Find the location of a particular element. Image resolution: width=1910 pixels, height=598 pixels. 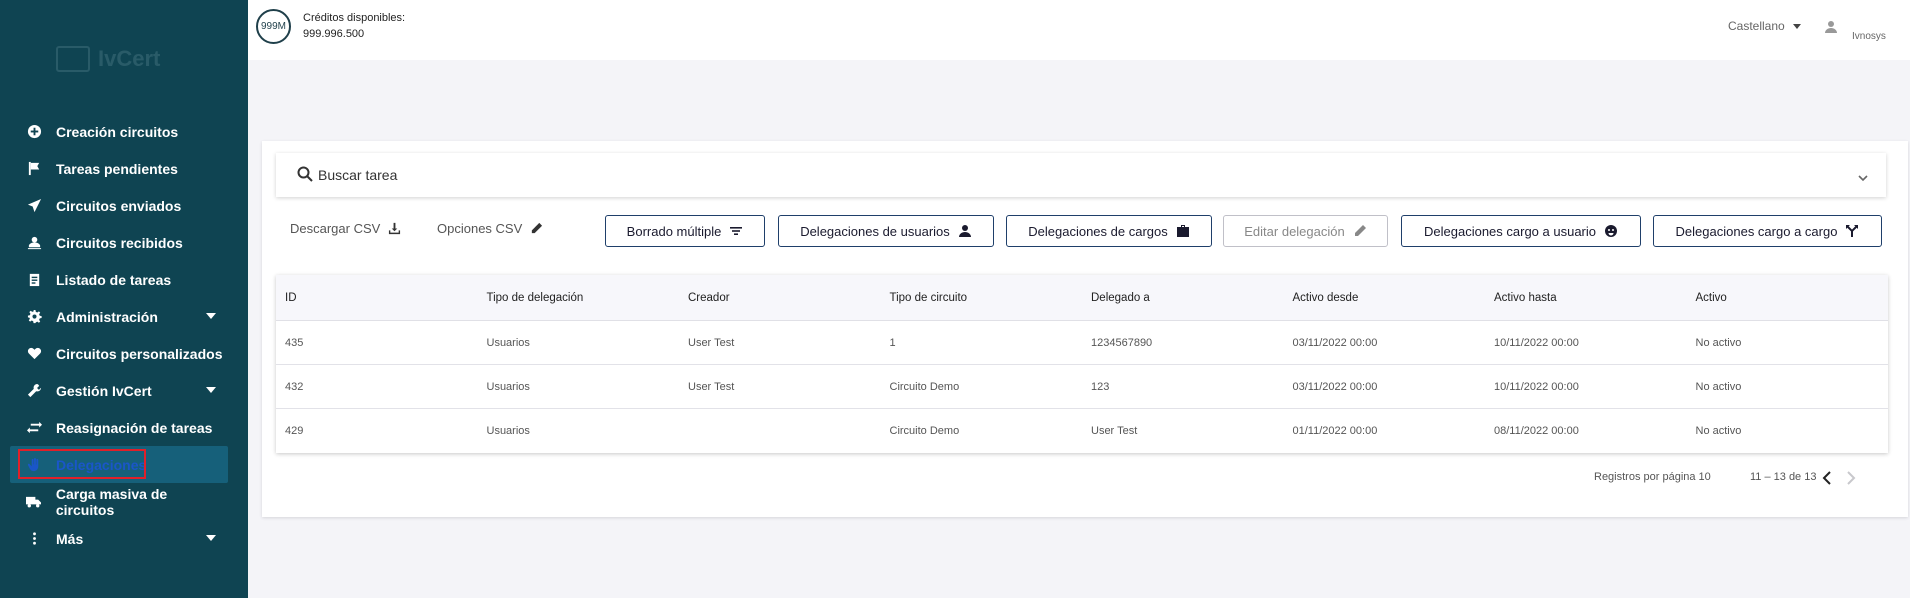

user-delegations-label: Delegaciones de usuarios is located at coordinates (875, 231).